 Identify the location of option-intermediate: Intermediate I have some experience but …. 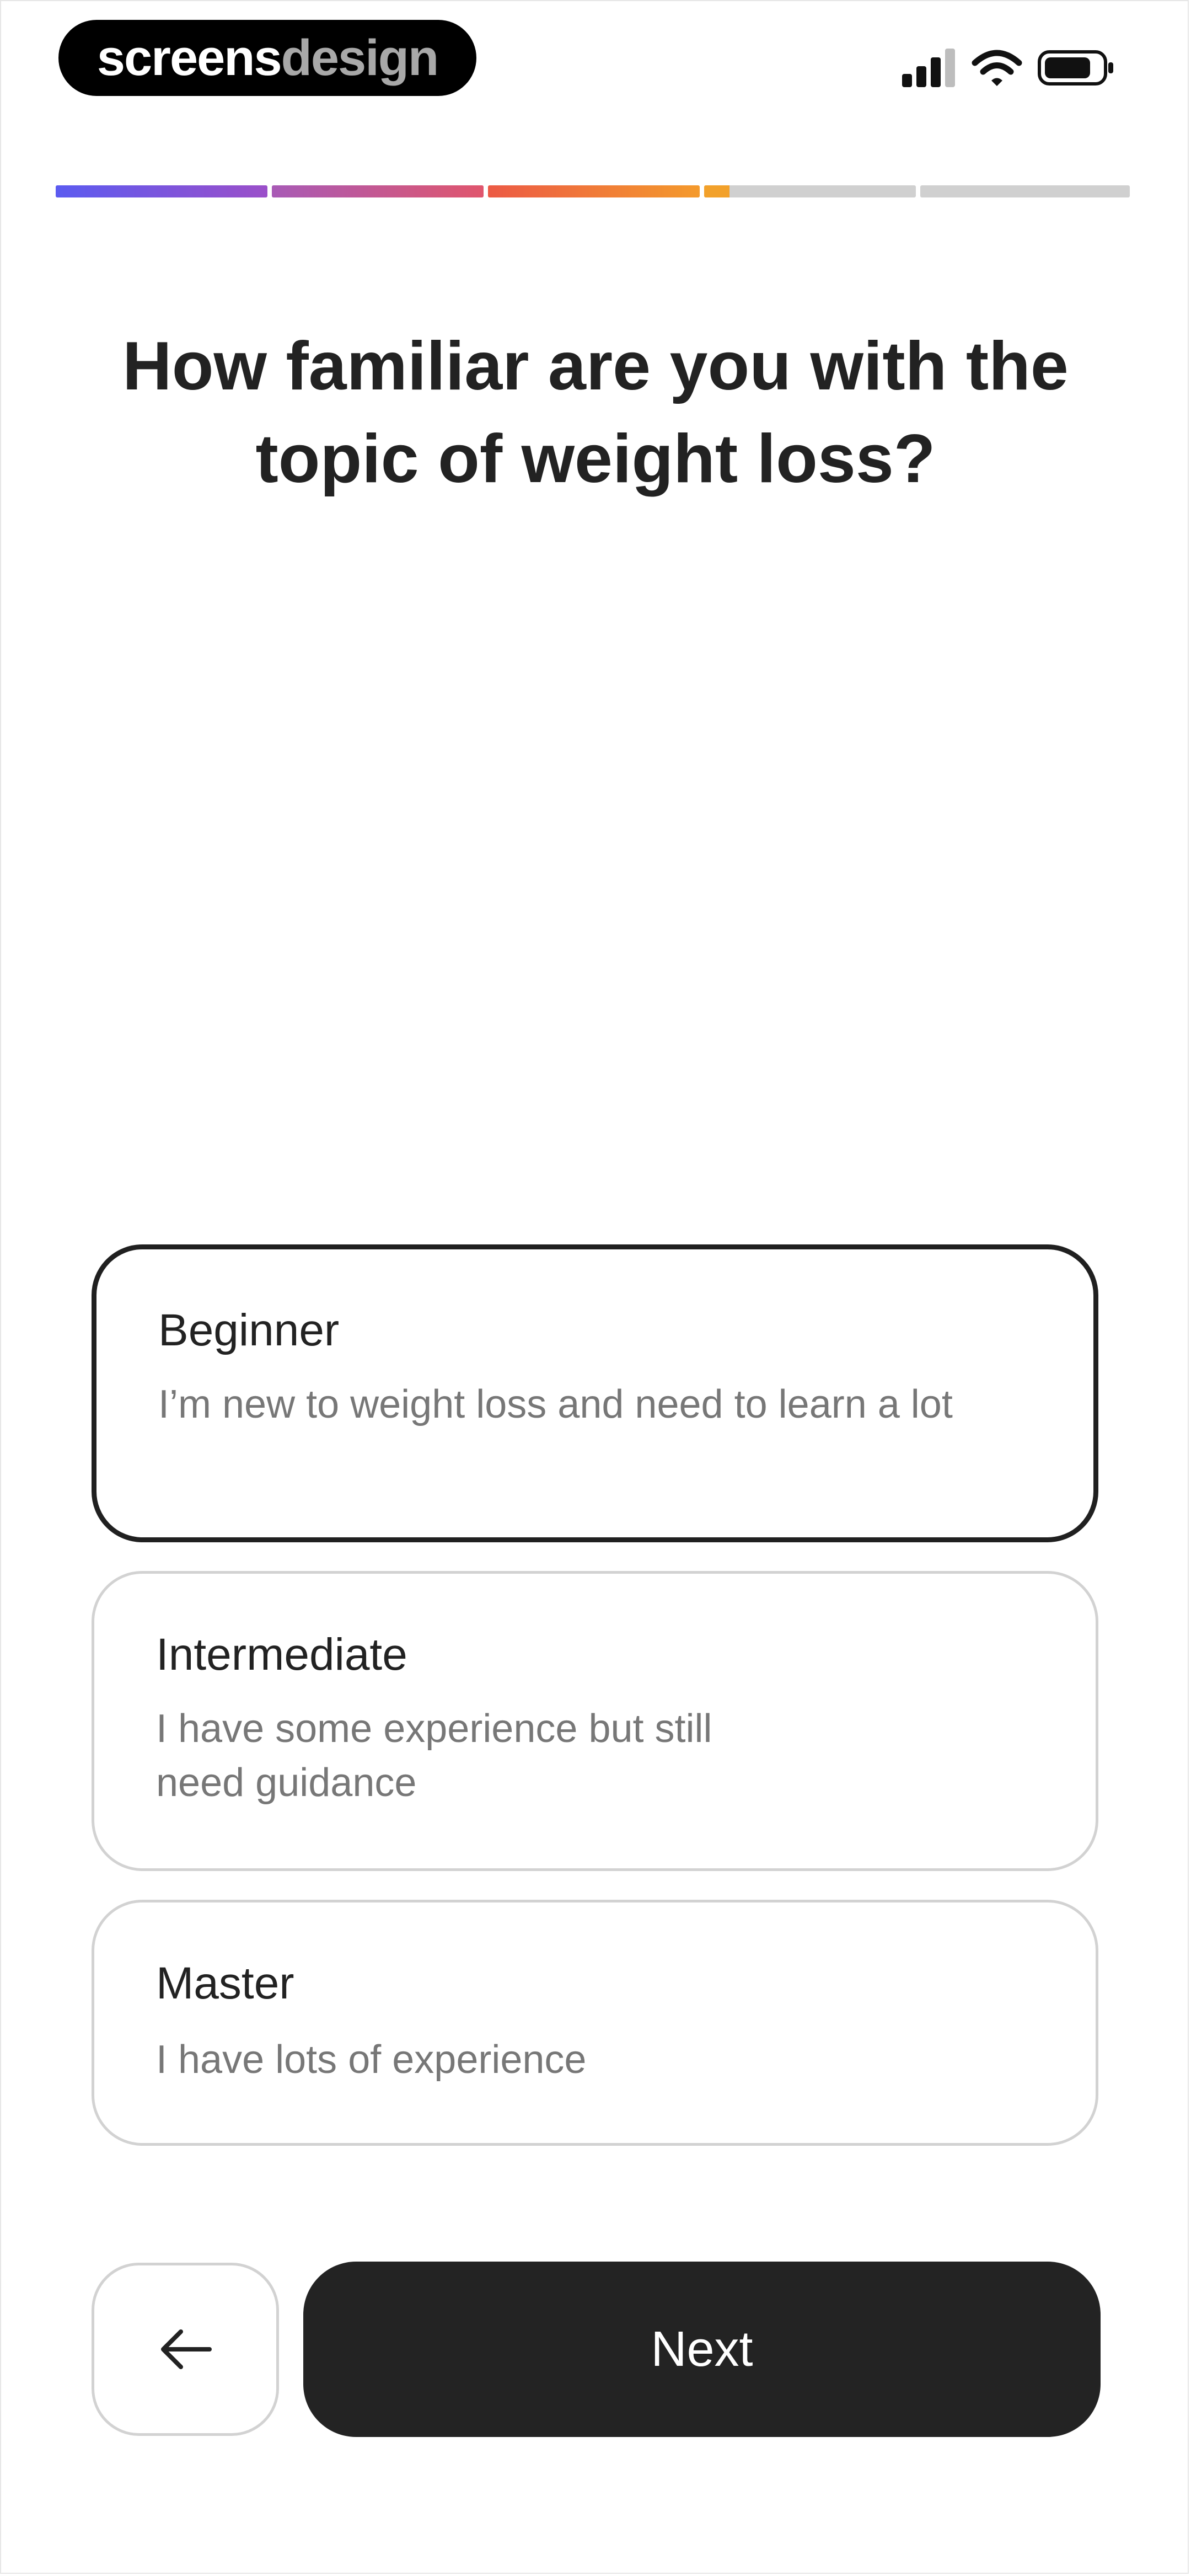
(595, 1721).